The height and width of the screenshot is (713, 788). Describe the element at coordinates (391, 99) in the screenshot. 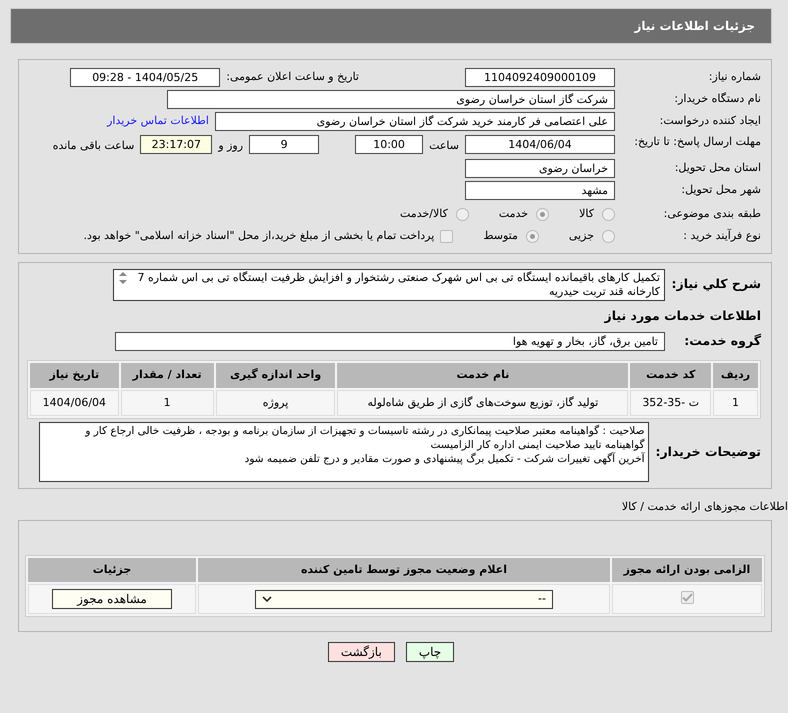

I see `input-field: شرکت گاز استان خراسان رضوی` at that location.